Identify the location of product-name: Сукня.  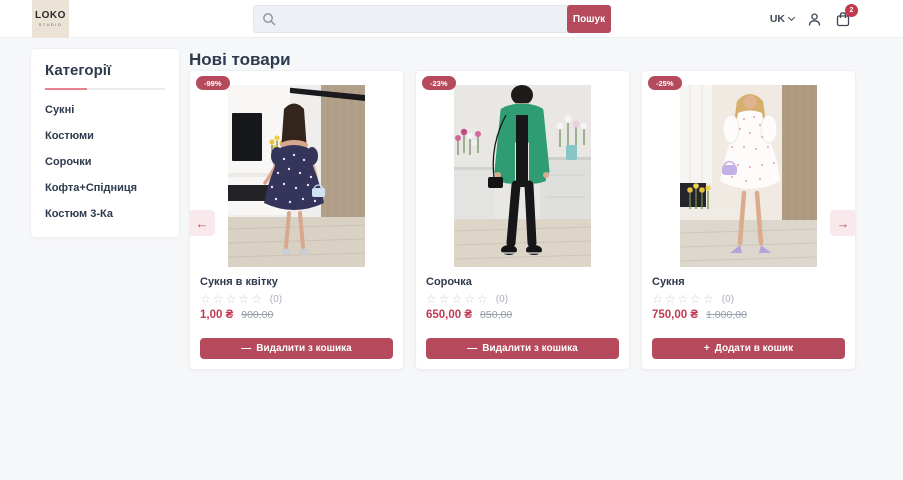
(748, 282).